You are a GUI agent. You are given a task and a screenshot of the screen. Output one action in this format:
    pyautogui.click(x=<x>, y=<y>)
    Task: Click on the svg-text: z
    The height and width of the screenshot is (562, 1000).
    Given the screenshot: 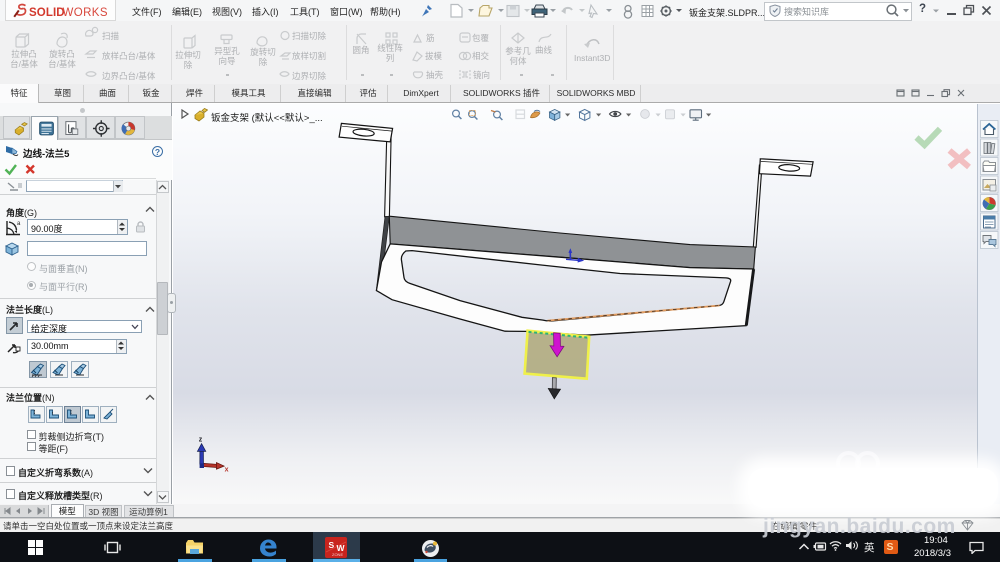 What is the action you would take?
    pyautogui.click(x=201, y=440)
    